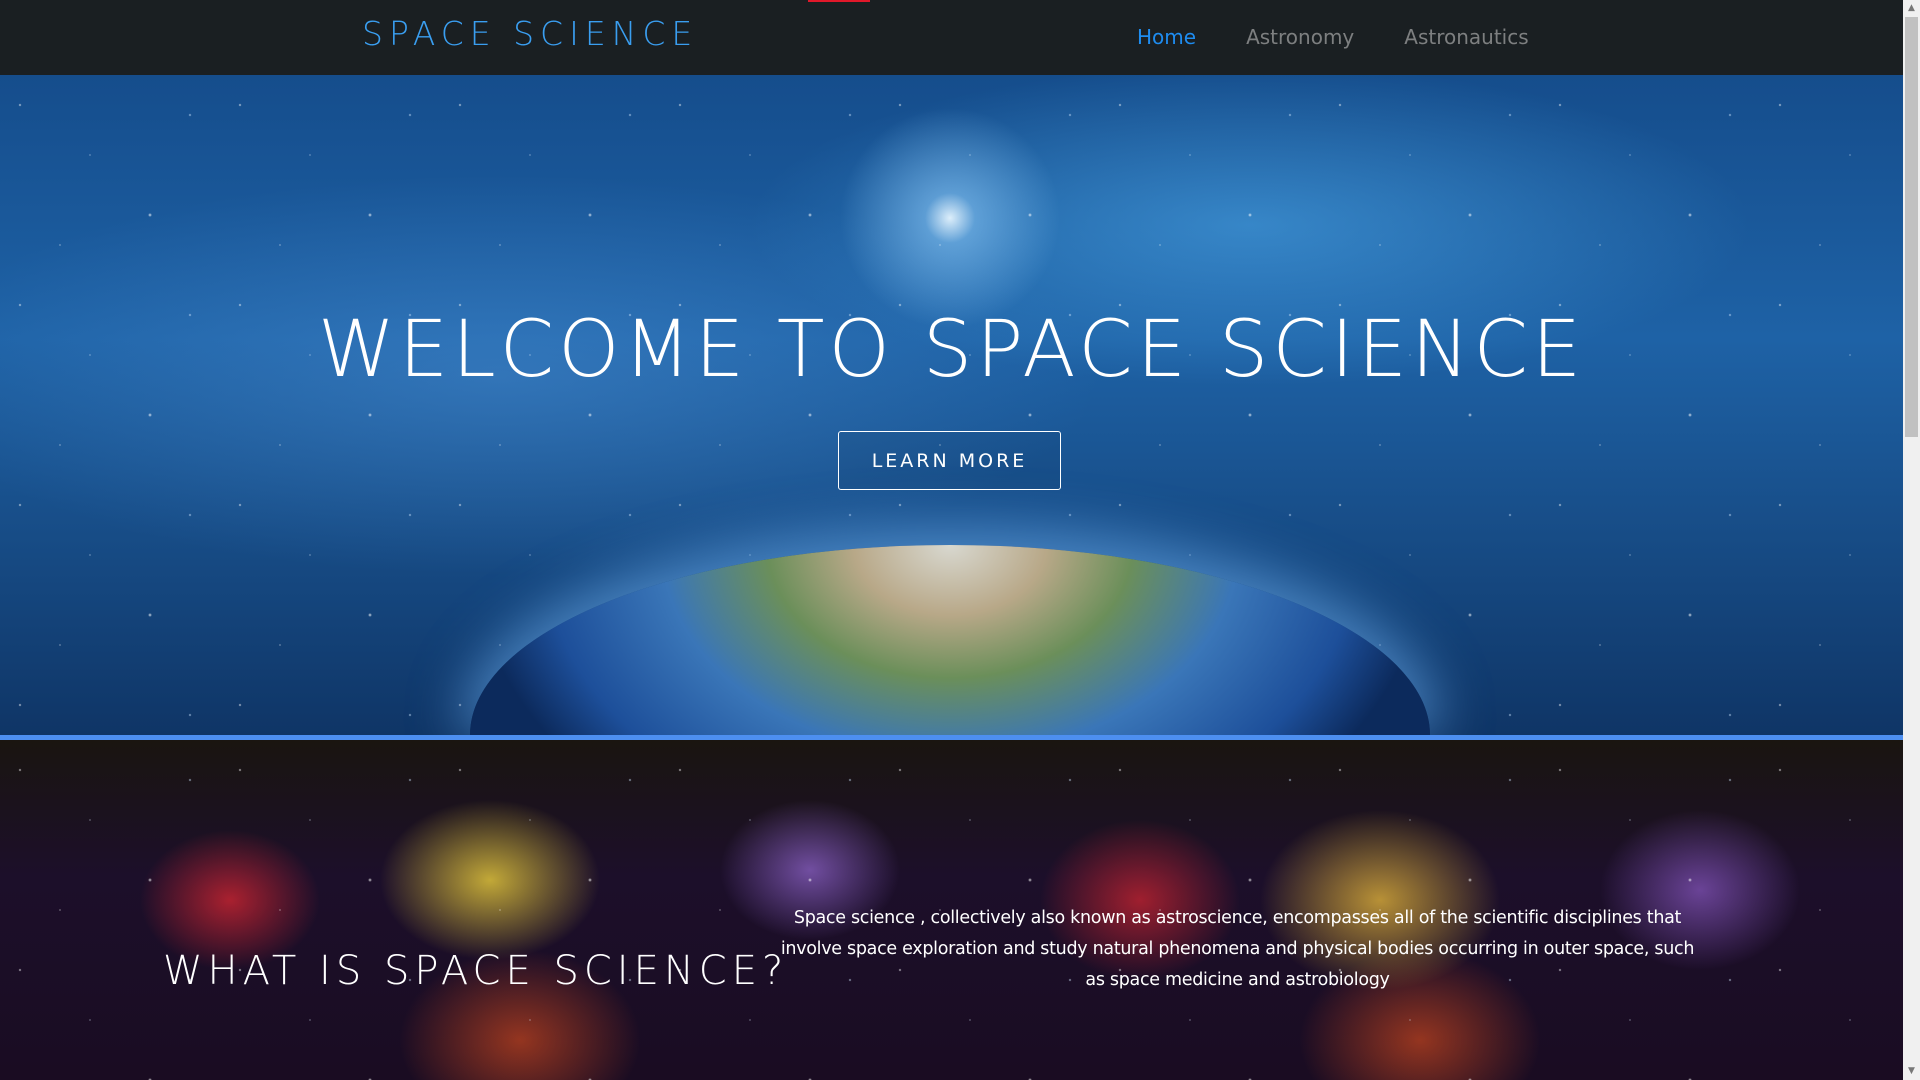 The width and height of the screenshot is (1920, 1080). I want to click on hero-title: WELCOME TO SPACE SCIENCE, so click(951, 350).